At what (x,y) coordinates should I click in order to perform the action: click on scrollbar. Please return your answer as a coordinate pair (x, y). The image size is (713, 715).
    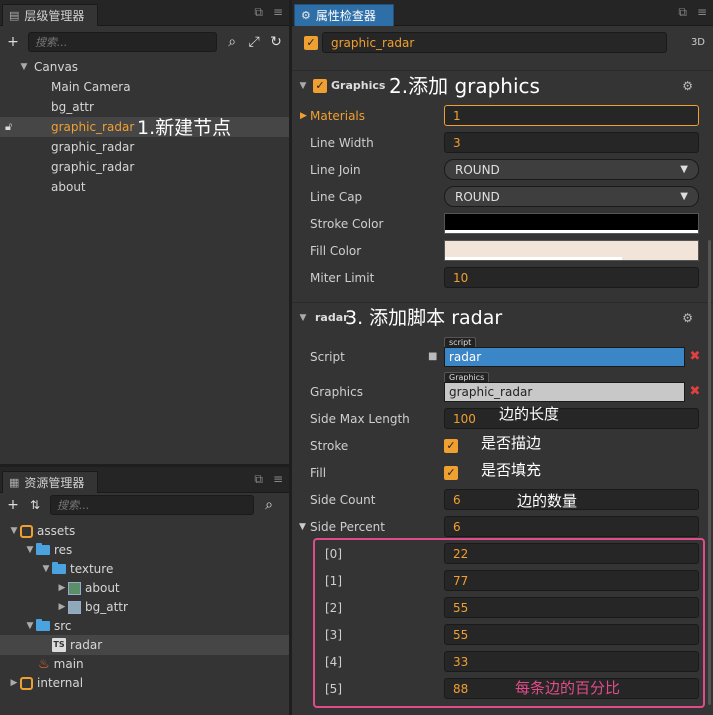
    Looking at the image, I should click on (709, 472).